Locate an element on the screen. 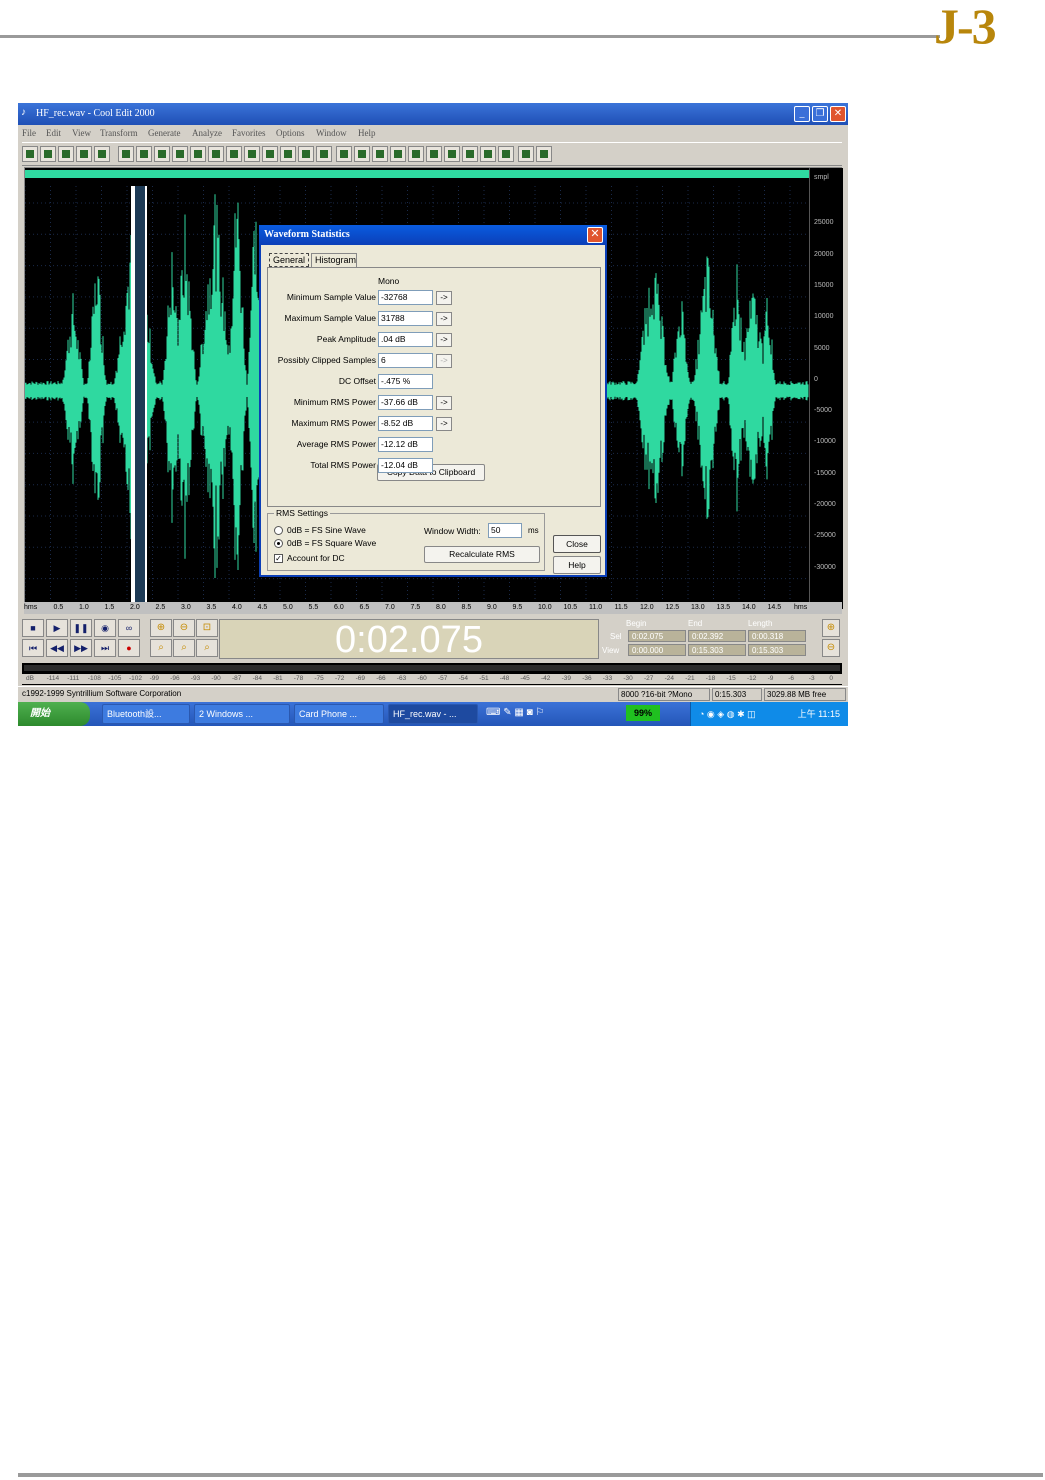 The height and width of the screenshot is (1480, 1045). close-window-button: ✕ is located at coordinates (838, 114).